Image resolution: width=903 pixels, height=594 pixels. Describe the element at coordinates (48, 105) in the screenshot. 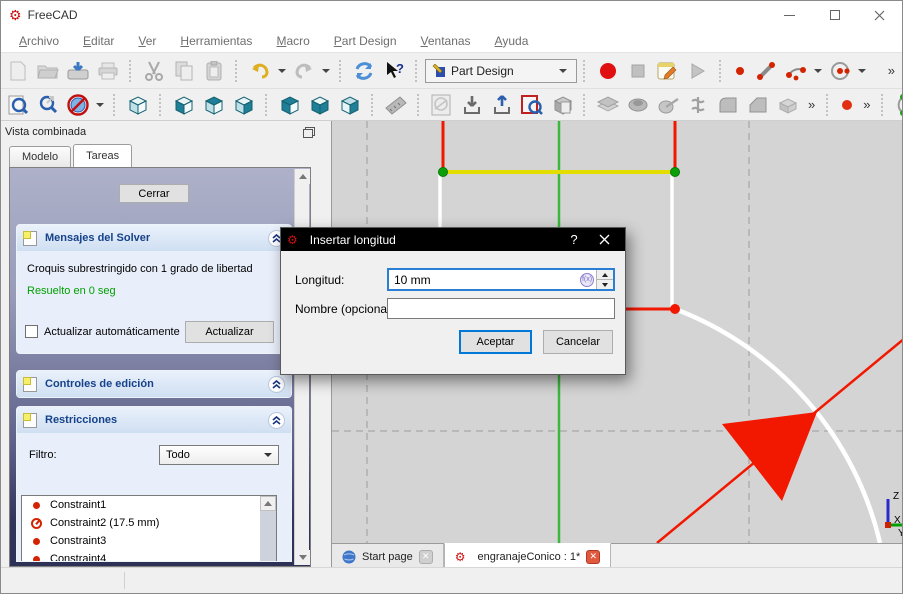

I see `zoom-selection-button` at that location.